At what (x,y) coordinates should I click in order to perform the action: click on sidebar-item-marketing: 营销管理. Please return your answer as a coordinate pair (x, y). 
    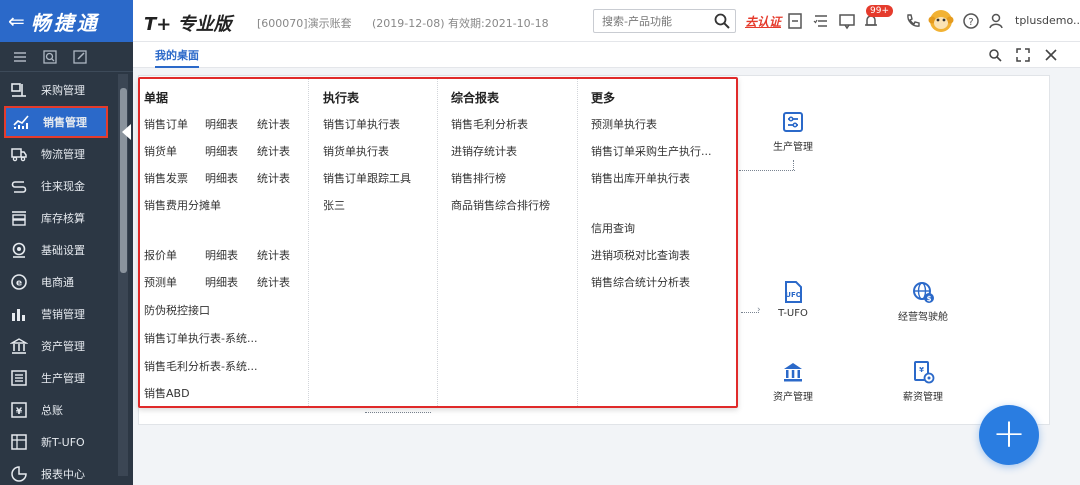
    Looking at the image, I should click on (59, 314).